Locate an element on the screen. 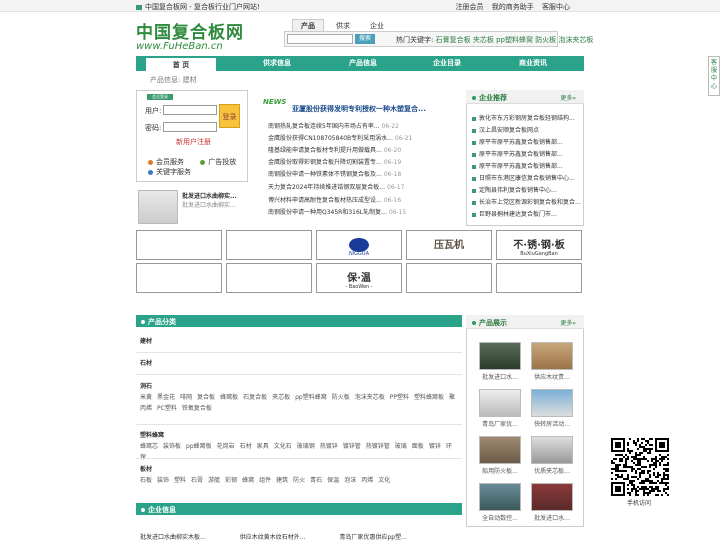 The image size is (720, 541). category-link: 蜂窝板 is located at coordinates (229, 397).